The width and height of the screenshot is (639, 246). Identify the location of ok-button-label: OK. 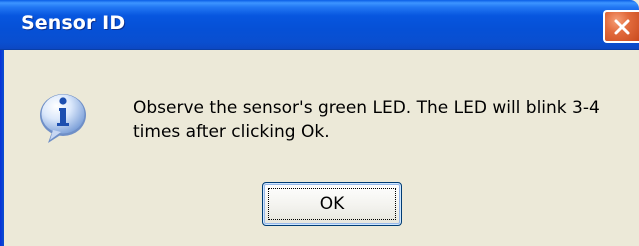
(332, 204).